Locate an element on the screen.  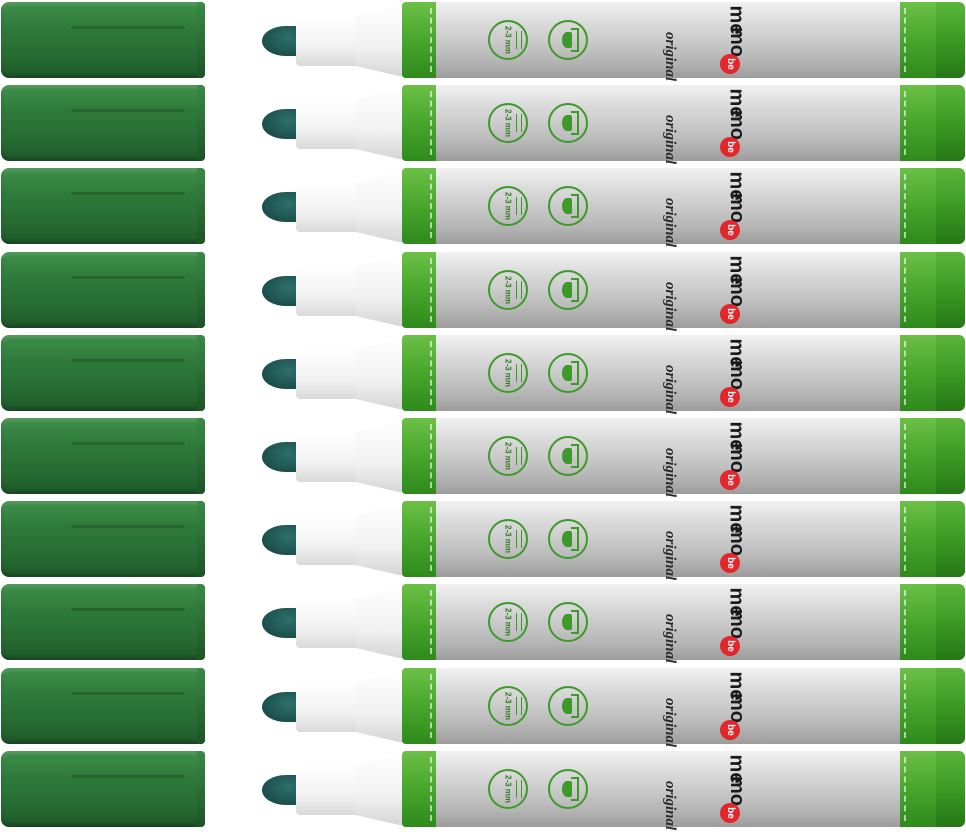
marker-row-10: 2-3 mm original me mo be is located at coordinates (483, 790).